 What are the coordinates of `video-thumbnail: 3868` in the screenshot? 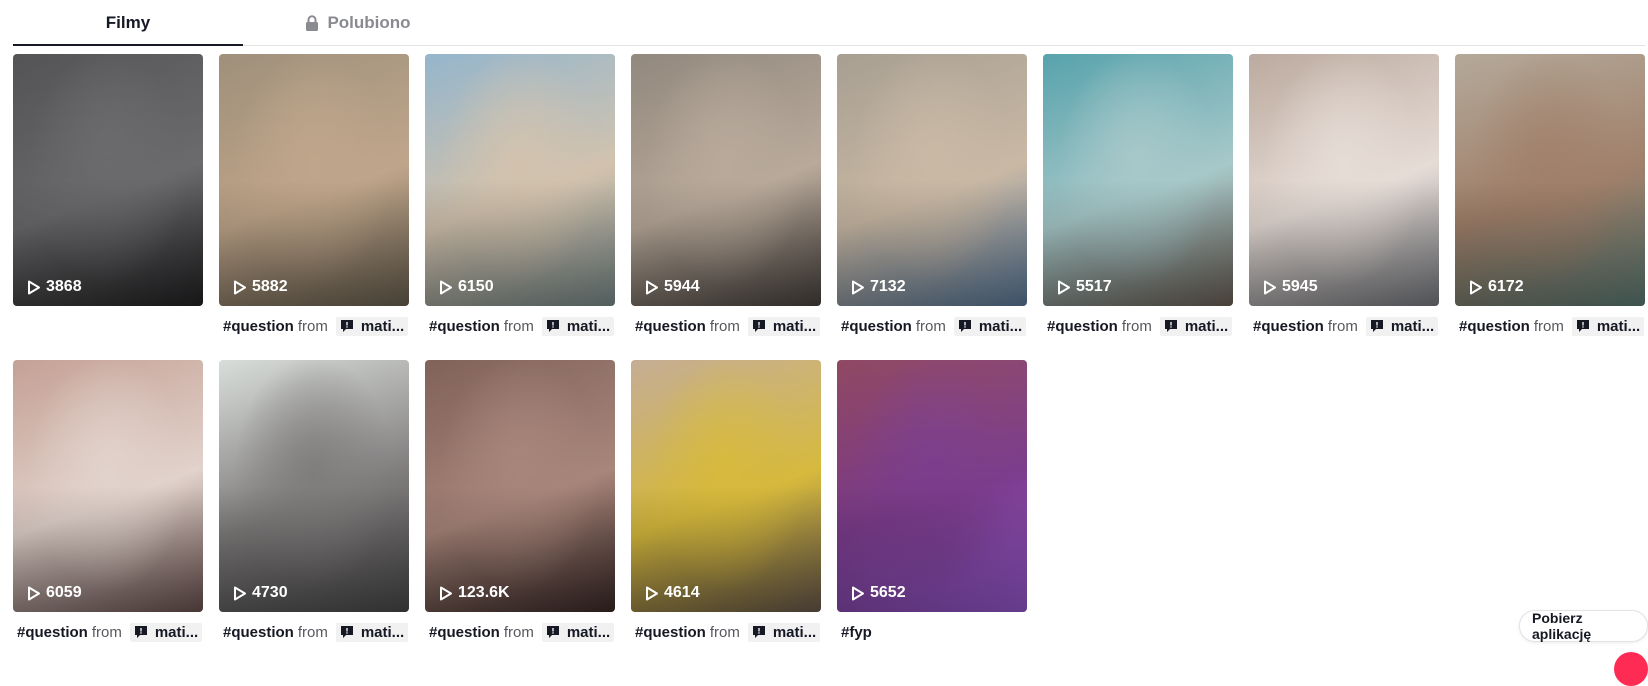 It's located at (108, 180).